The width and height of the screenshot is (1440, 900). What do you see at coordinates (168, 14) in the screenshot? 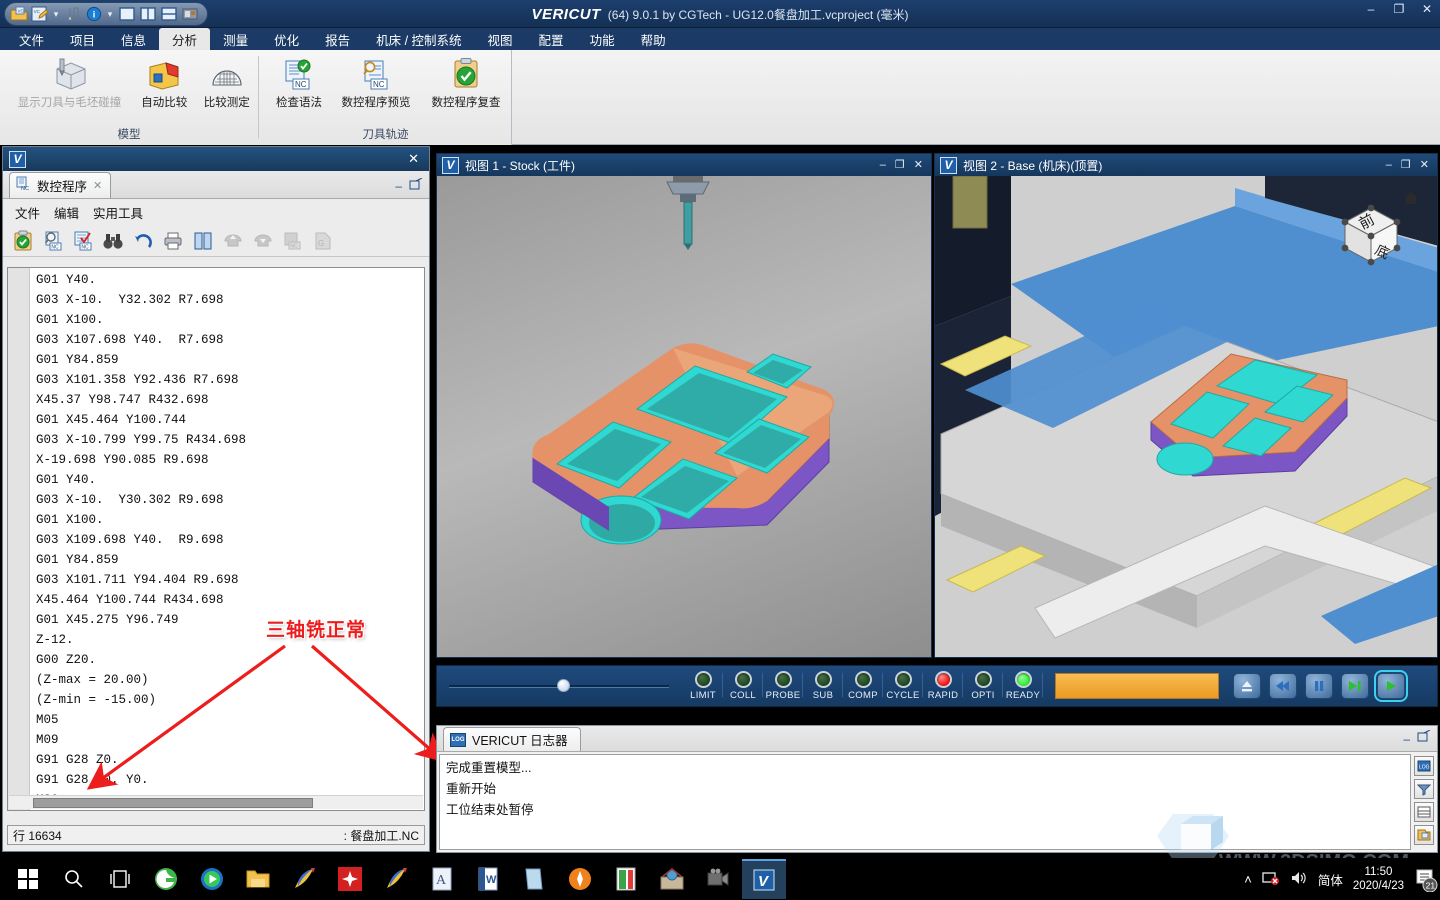
I see `two-row-layout-icon` at bounding box center [168, 14].